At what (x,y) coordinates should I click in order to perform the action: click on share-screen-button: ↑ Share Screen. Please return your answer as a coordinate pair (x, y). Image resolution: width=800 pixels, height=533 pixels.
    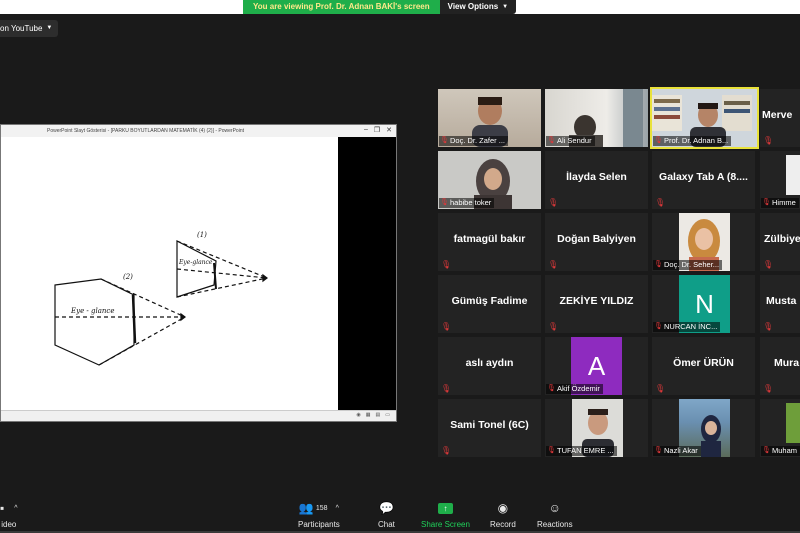
    Looking at the image, I should click on (445, 514).